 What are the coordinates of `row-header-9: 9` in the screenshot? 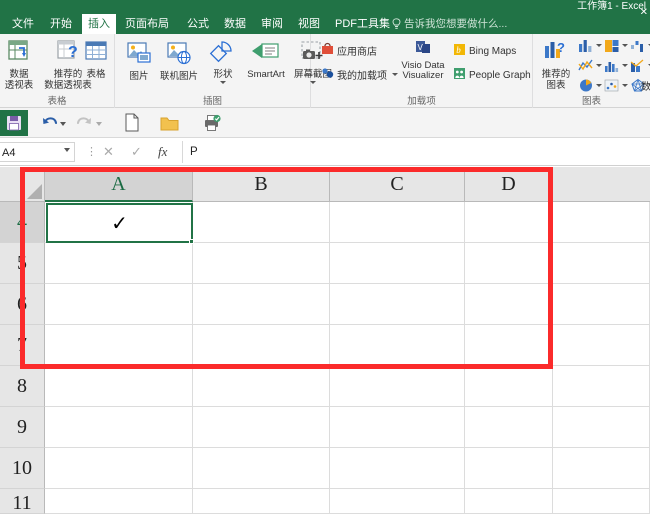 It's located at (22, 427).